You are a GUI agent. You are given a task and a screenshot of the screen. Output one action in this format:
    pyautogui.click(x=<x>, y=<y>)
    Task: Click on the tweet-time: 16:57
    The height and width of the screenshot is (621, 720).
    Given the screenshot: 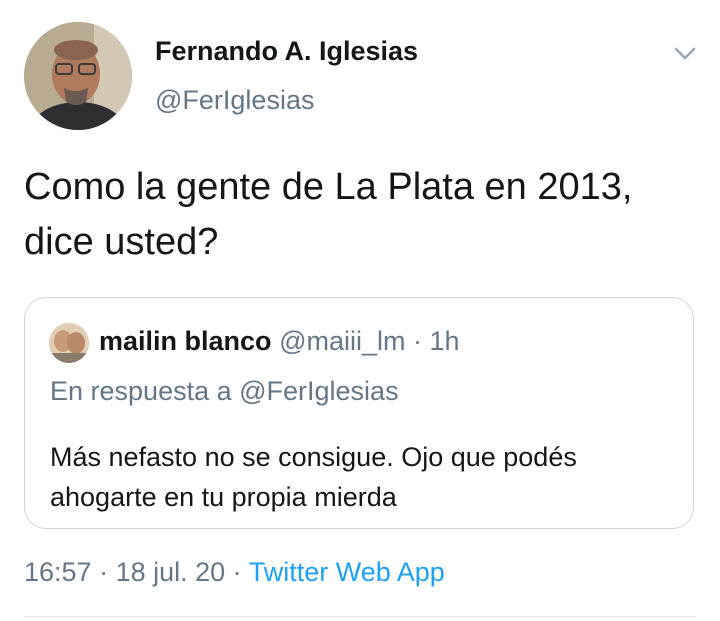 What is the action you would take?
    pyautogui.click(x=58, y=572)
    